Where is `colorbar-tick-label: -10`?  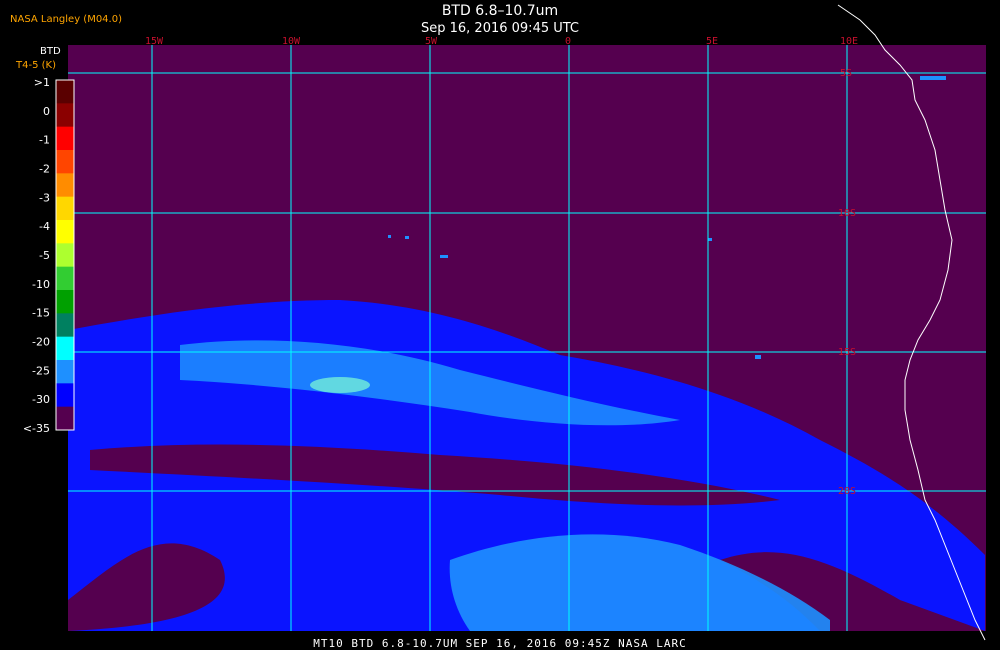
colorbar-tick-label: -10 is located at coordinates (41, 284).